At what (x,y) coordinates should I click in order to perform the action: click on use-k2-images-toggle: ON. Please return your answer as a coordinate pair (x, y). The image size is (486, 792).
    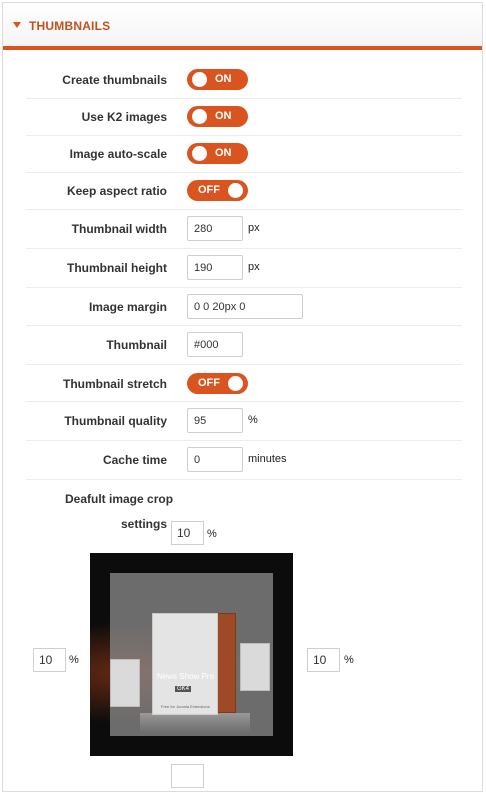
    Looking at the image, I should click on (217, 116).